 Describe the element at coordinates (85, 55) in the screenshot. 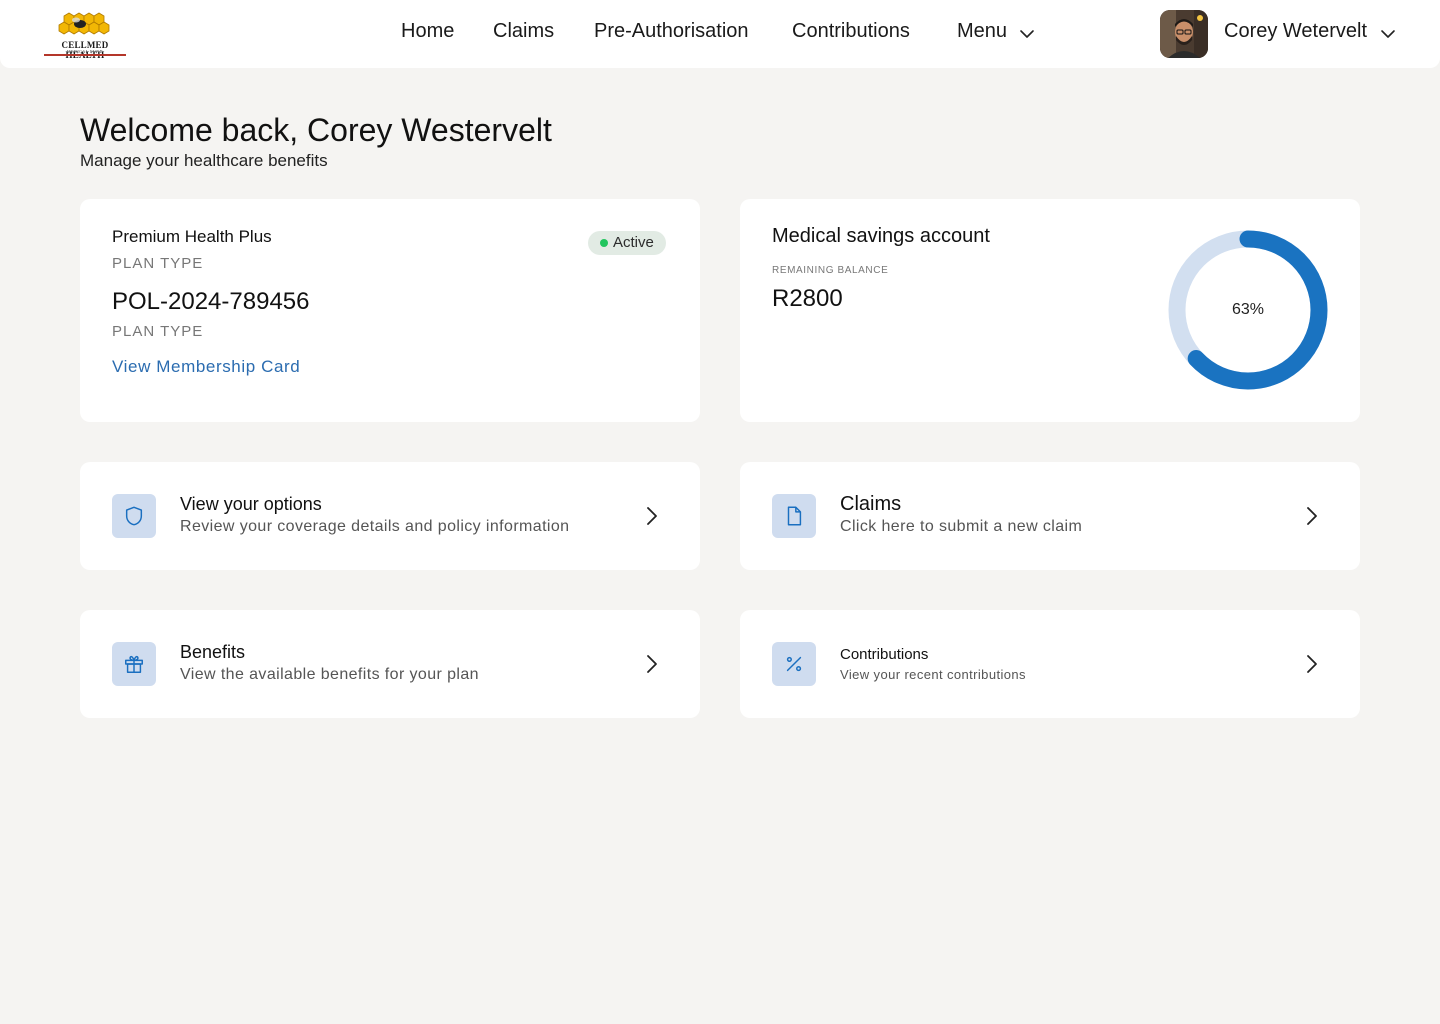

I see `logo-underline` at that location.